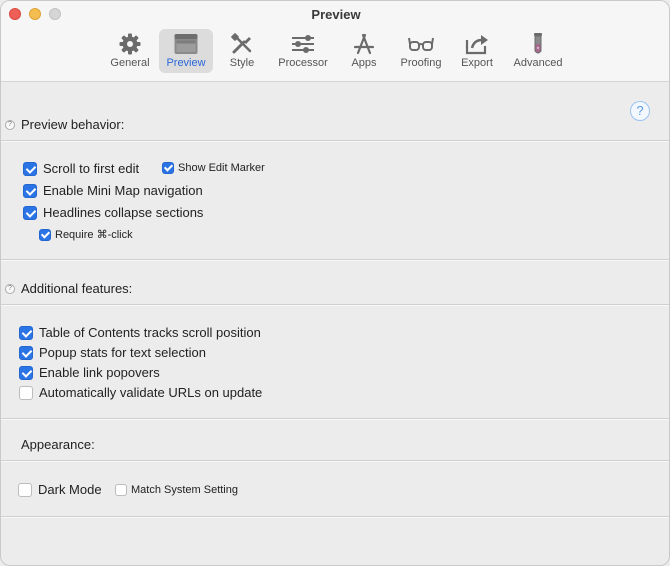  Describe the element at coordinates (130, 63) in the screenshot. I see `tab-general-label: General` at that location.